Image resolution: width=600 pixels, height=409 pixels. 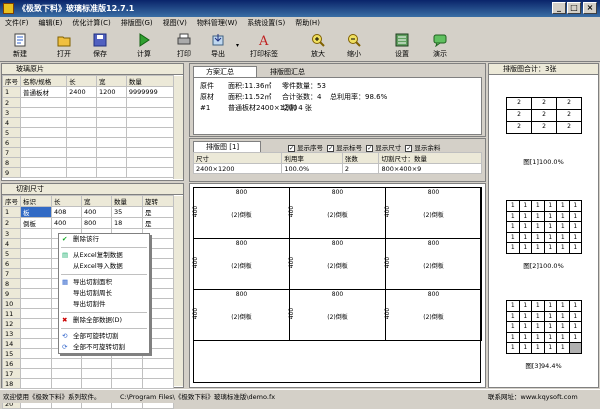 I want to click on table-row: 9, so click(x=88, y=172).